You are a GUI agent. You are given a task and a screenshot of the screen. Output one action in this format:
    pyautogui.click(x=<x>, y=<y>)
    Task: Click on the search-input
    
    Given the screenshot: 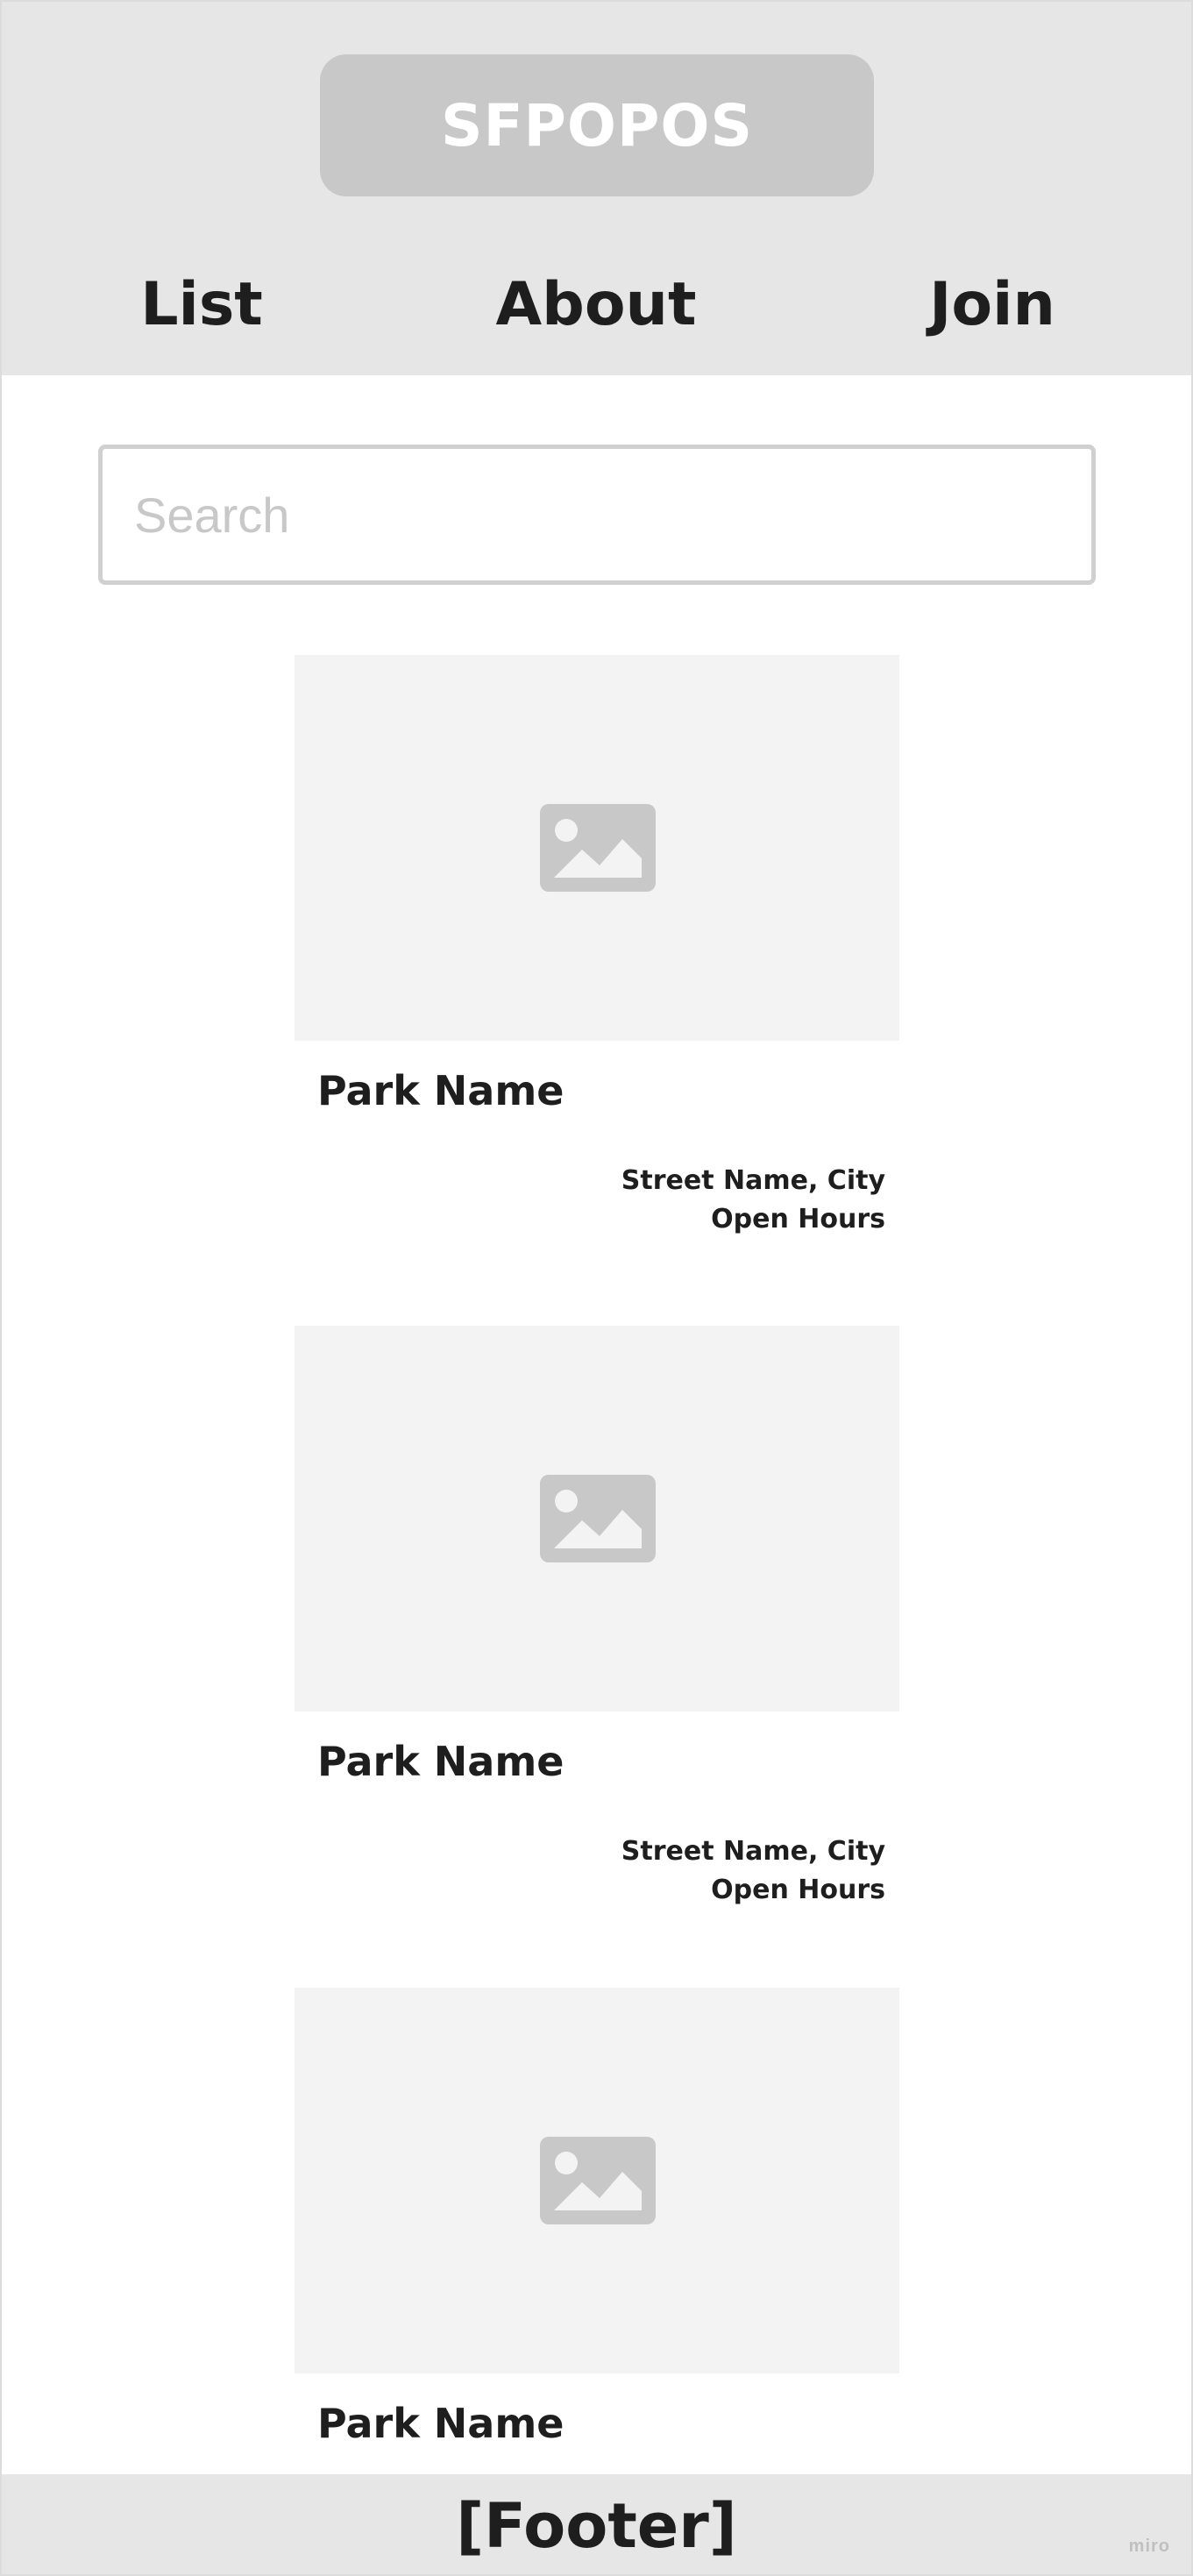 What is the action you would take?
    pyautogui.click(x=597, y=515)
    